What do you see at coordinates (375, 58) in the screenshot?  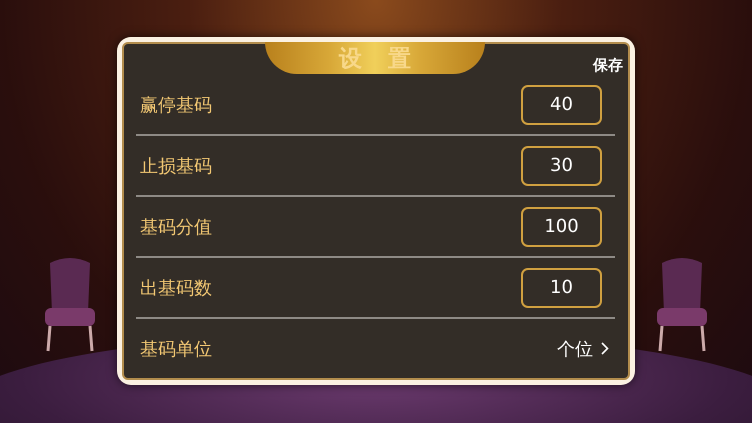 I see `dialog-title: 设置` at bounding box center [375, 58].